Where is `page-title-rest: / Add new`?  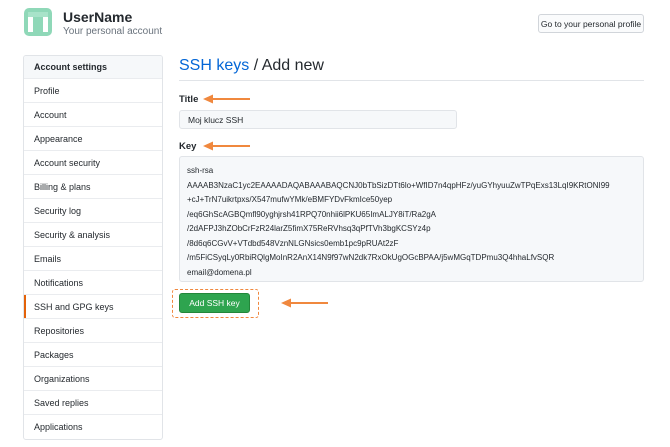
page-title-rest: / Add new is located at coordinates (286, 65).